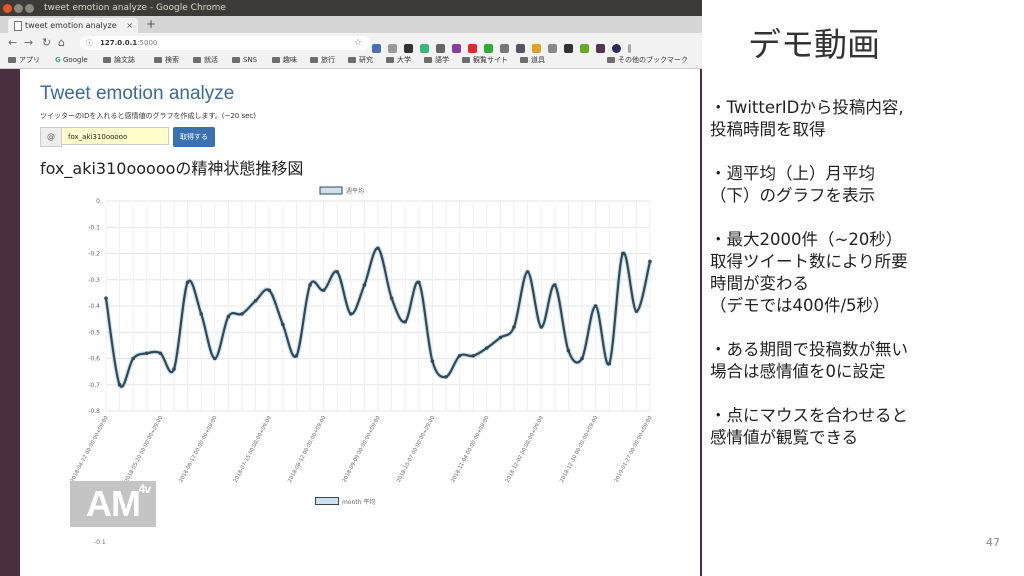 The image size is (1024, 576). I want to click on bookmark-folder: 語学, so click(436, 60).